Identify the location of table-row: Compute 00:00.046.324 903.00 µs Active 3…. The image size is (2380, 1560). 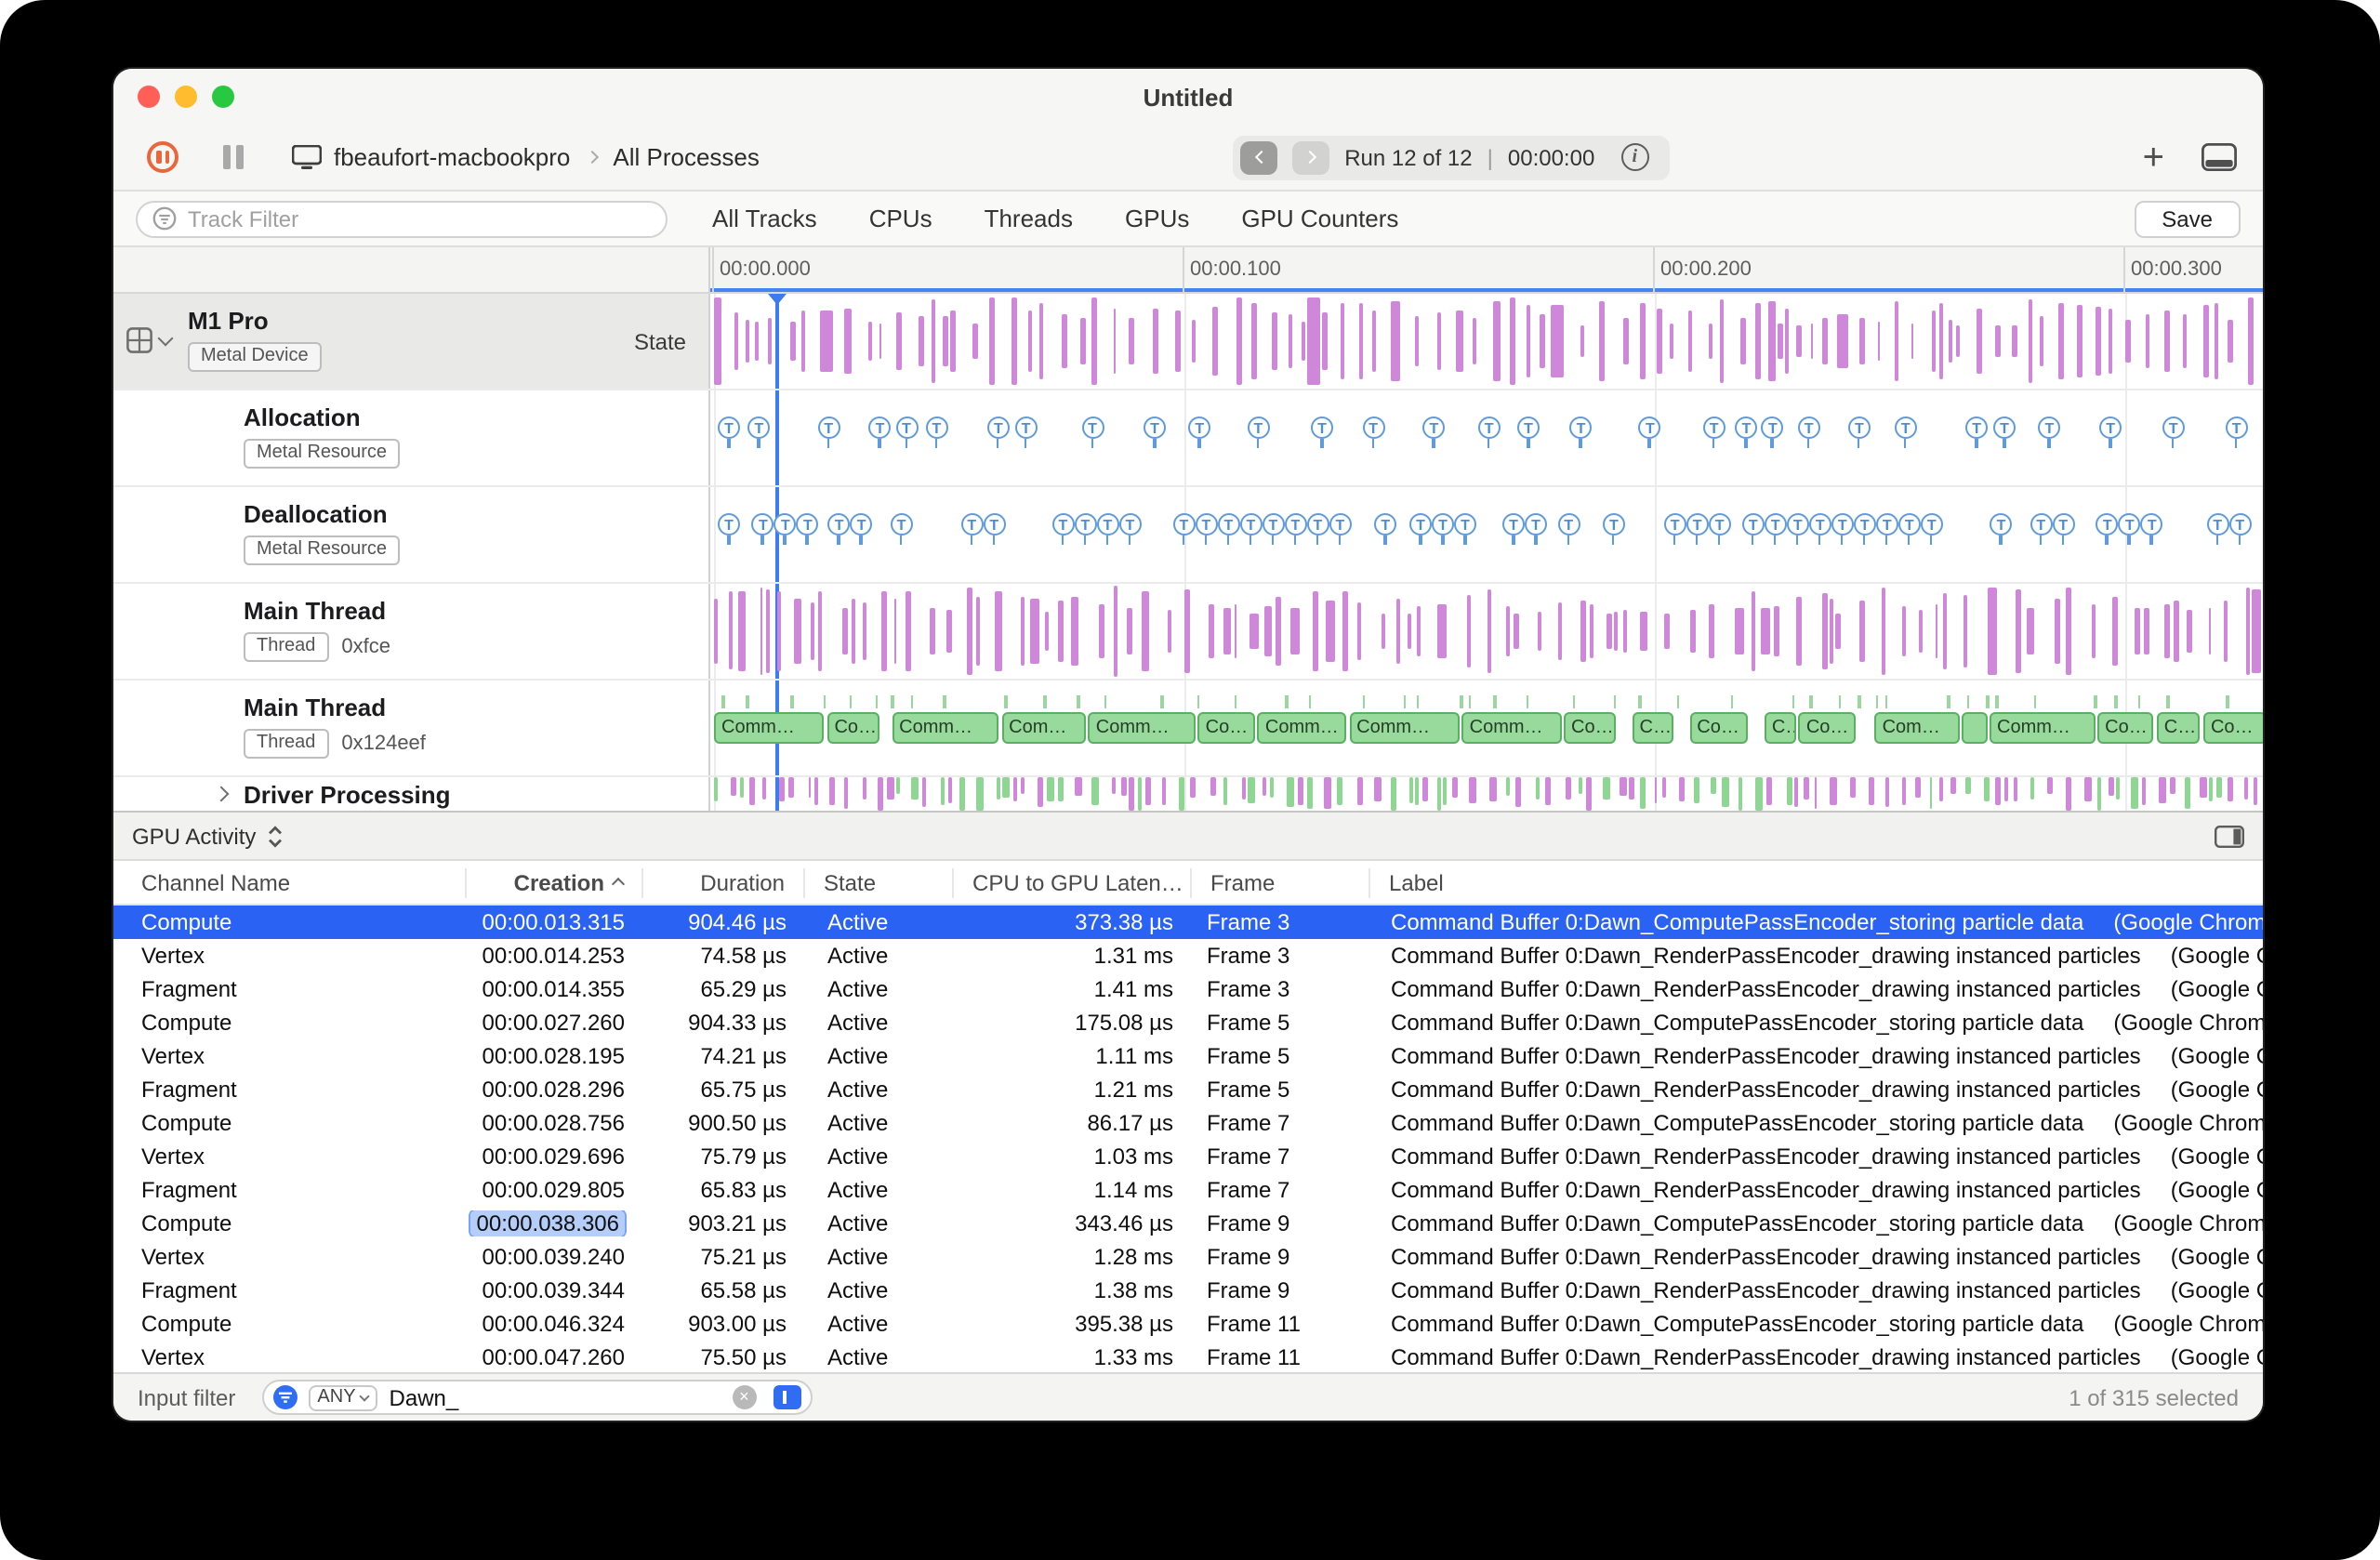
(1188, 1324).